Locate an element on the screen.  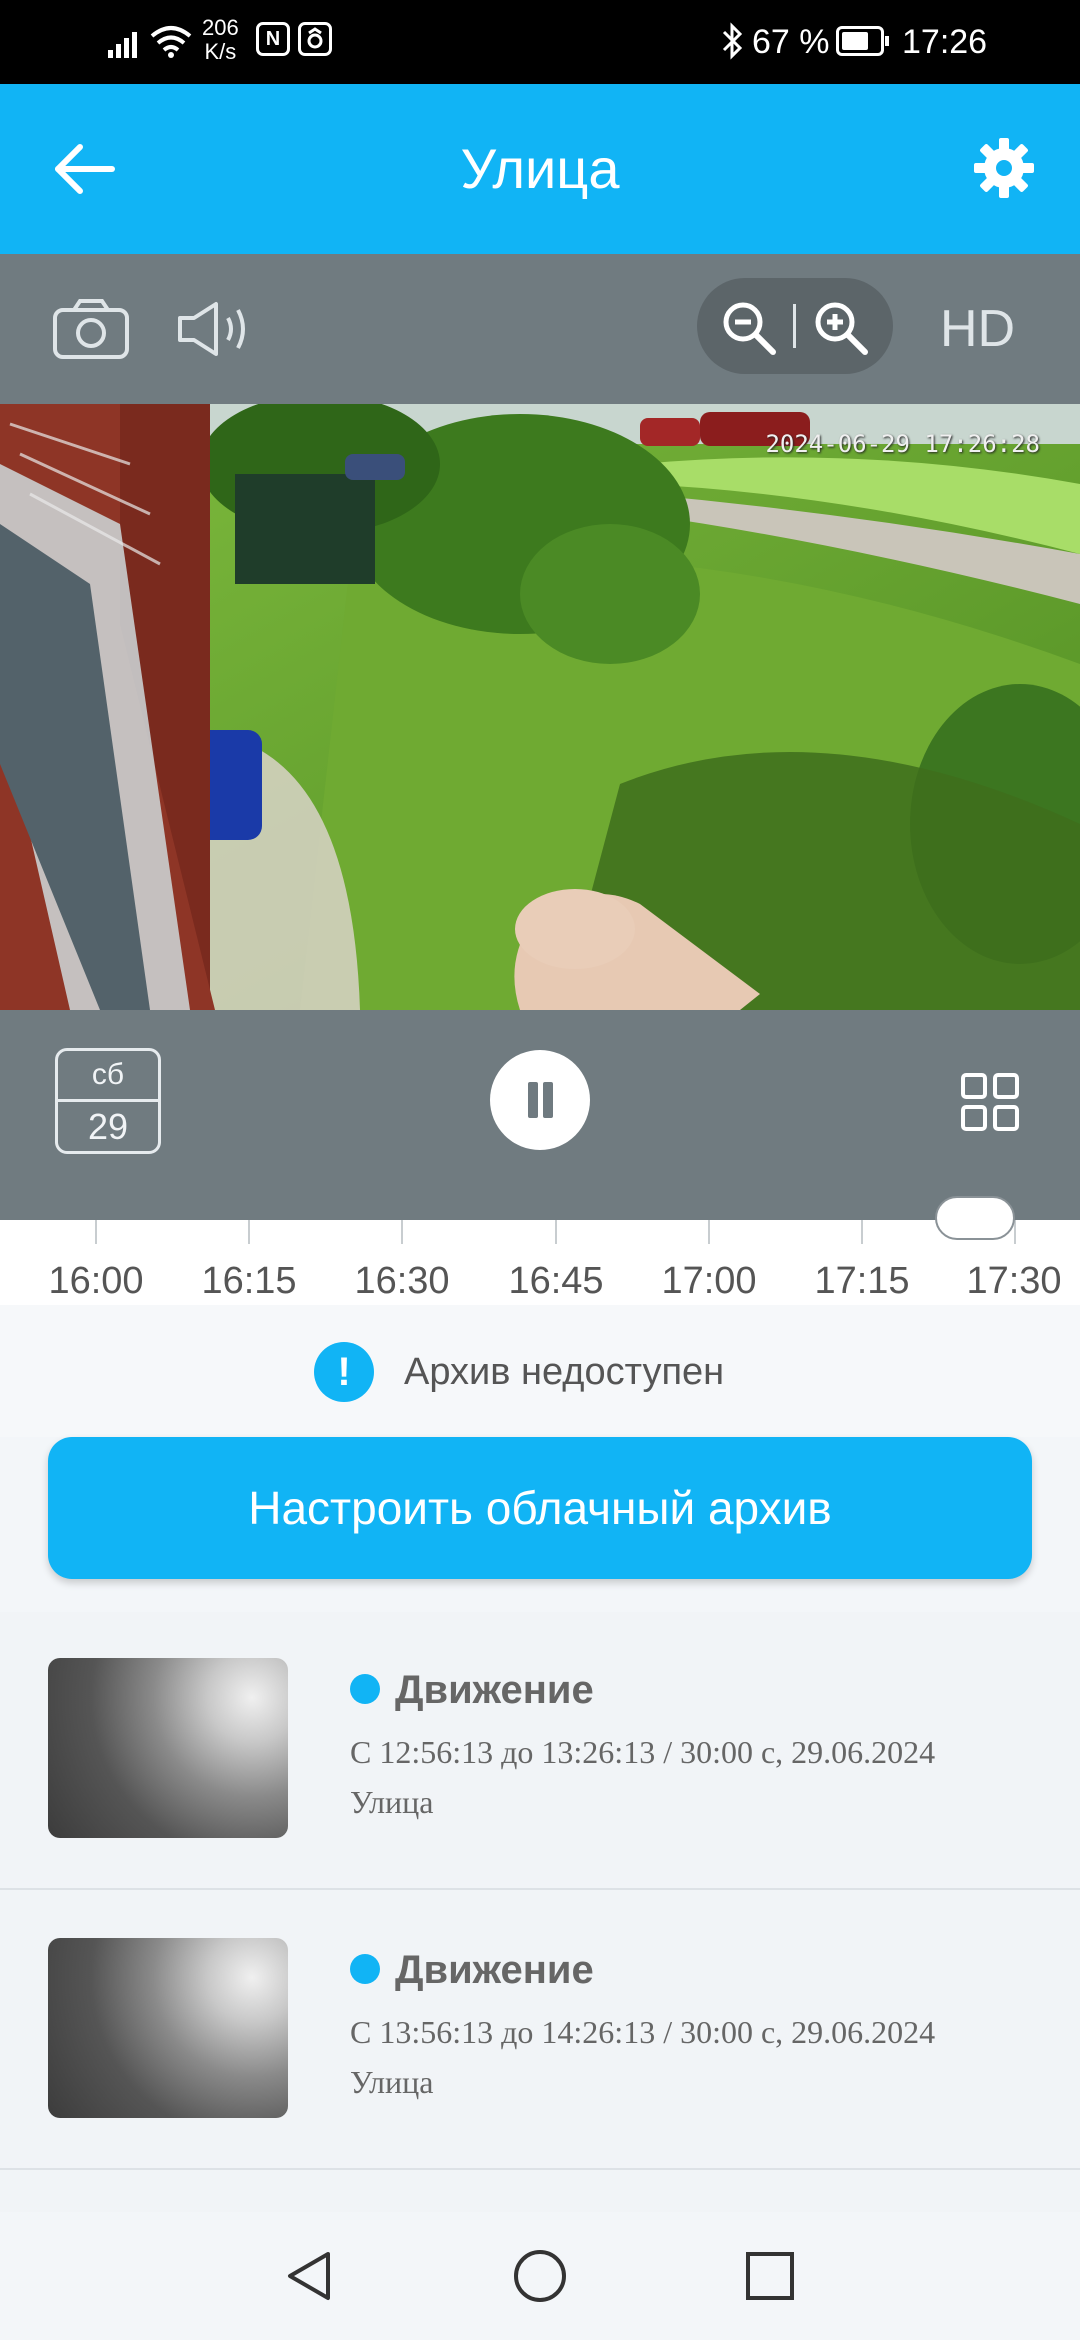
calendar-weekday: сб is located at coordinates (108, 1076).